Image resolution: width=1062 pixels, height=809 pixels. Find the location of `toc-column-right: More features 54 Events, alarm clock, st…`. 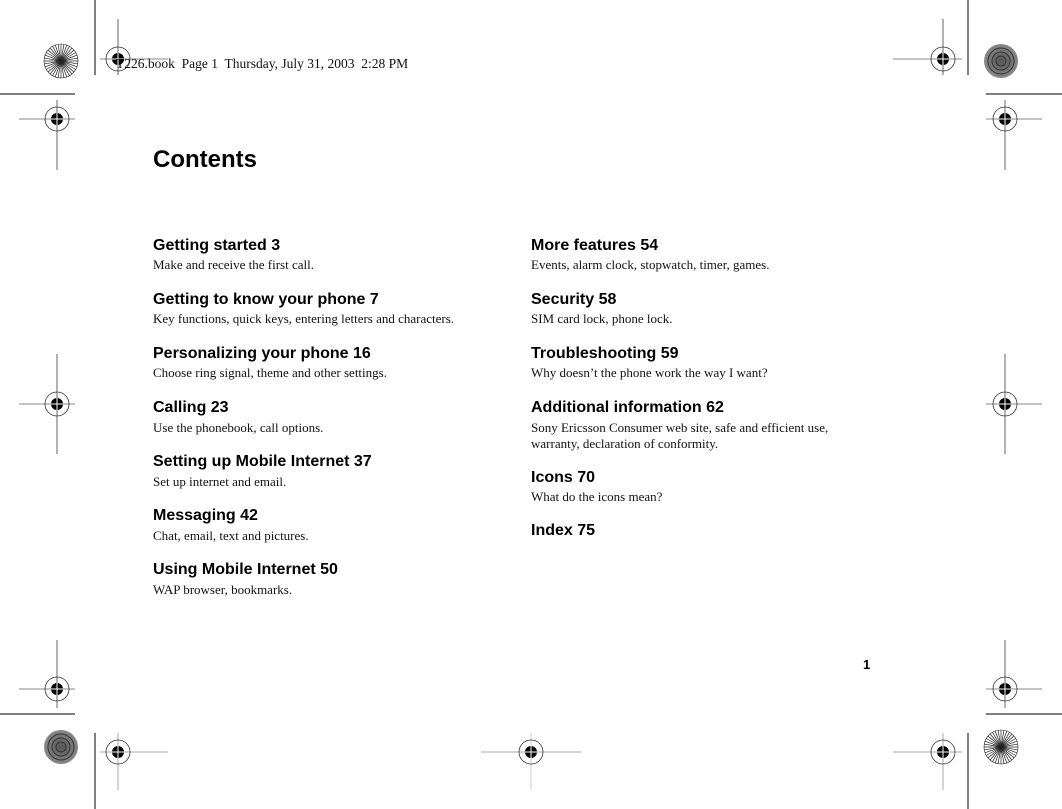

toc-column-right: More features 54 Events, alarm clock, st… is located at coordinates (703, 388).